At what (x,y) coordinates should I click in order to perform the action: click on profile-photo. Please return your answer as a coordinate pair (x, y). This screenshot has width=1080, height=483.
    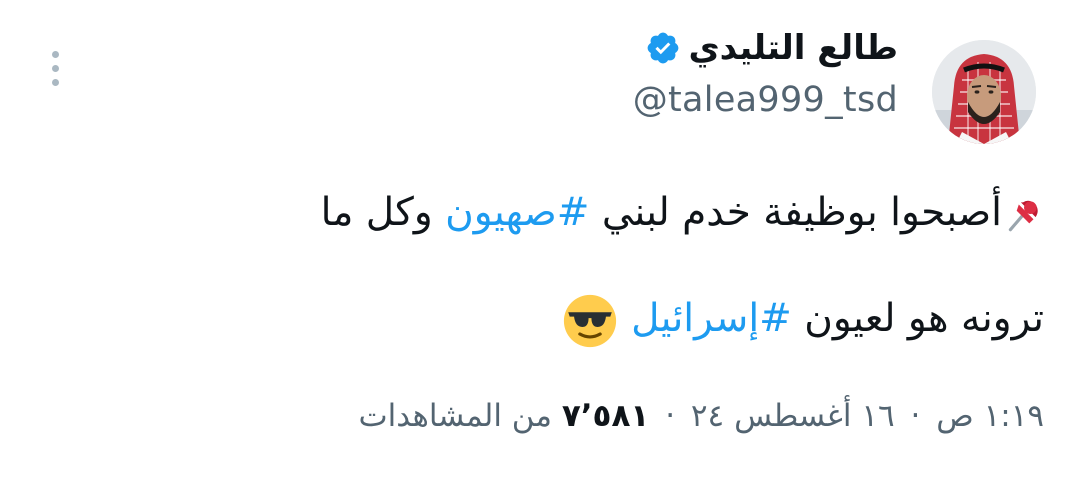
    Looking at the image, I should click on (984, 92).